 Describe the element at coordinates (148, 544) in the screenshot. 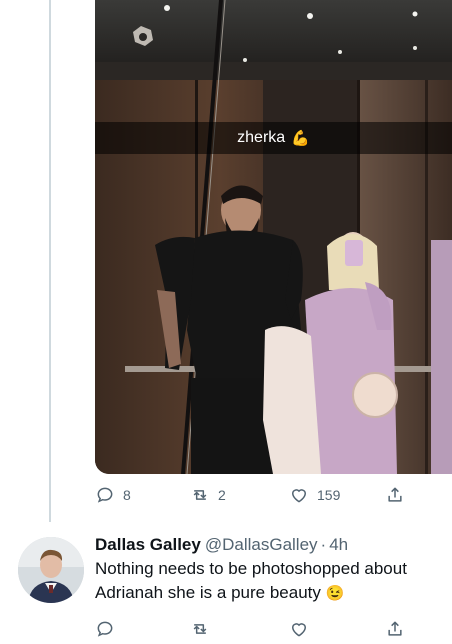

I see `author-name: Dallas Galley` at that location.